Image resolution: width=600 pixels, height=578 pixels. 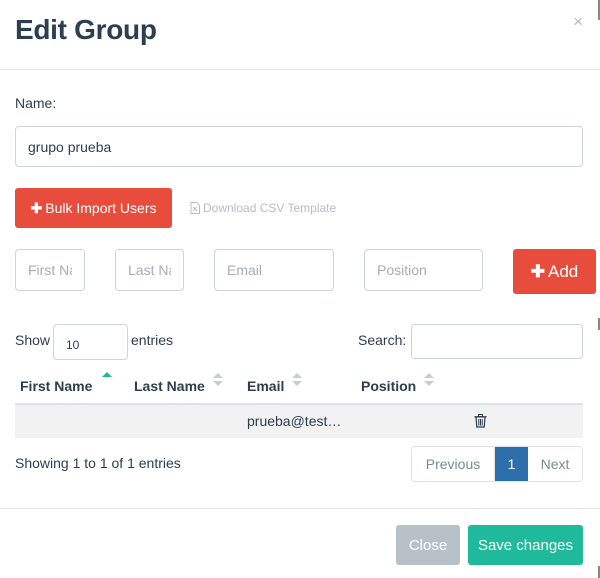 I want to click on group-name-input, so click(x=299, y=146).